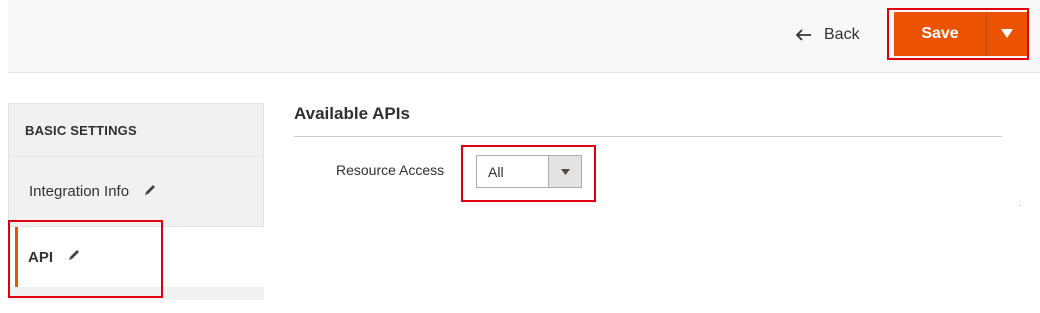 The width and height of the screenshot is (1040, 313). Describe the element at coordinates (564, 171) in the screenshot. I see `dropdown-arrow-icon` at that location.